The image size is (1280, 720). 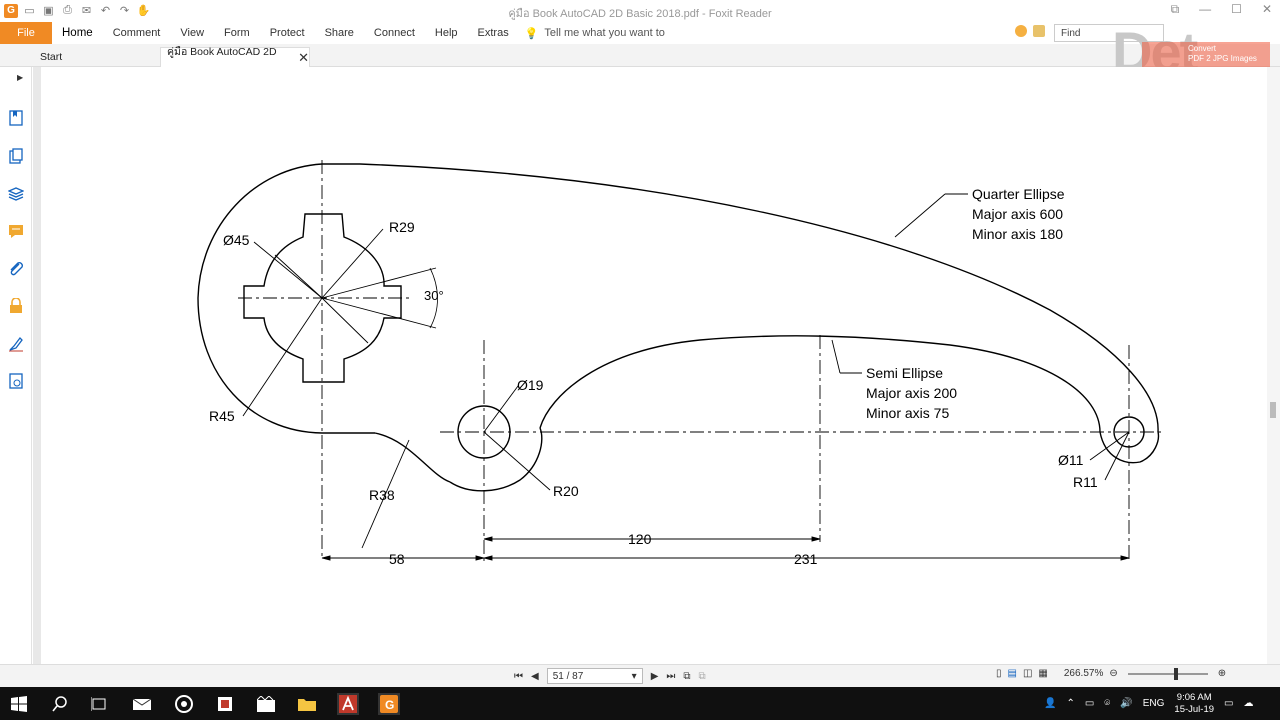 I want to click on zoom-out-icon: ⊖, so click(x=1113, y=673).